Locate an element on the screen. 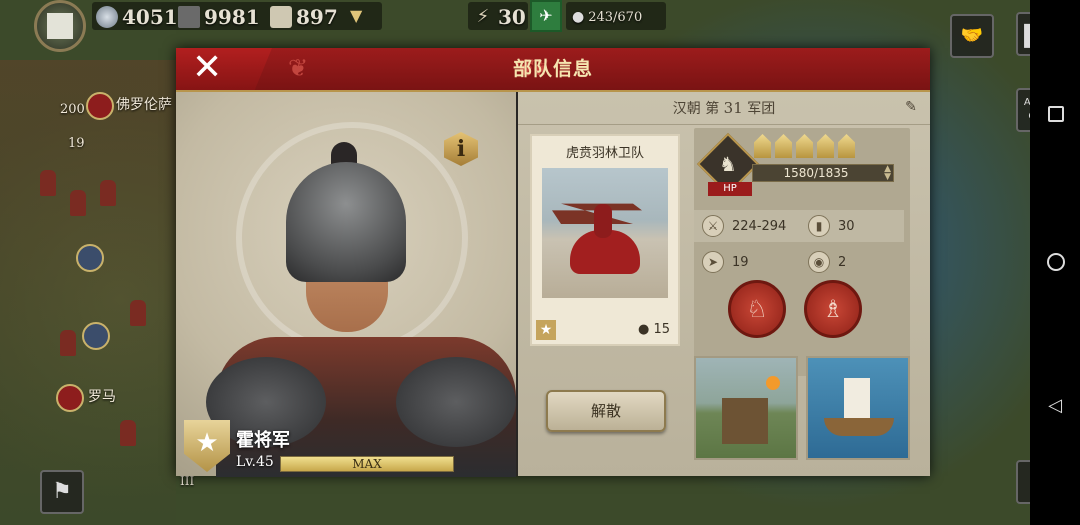  stat-row: ➤ 19 ◉ 2 is located at coordinates (799, 262).